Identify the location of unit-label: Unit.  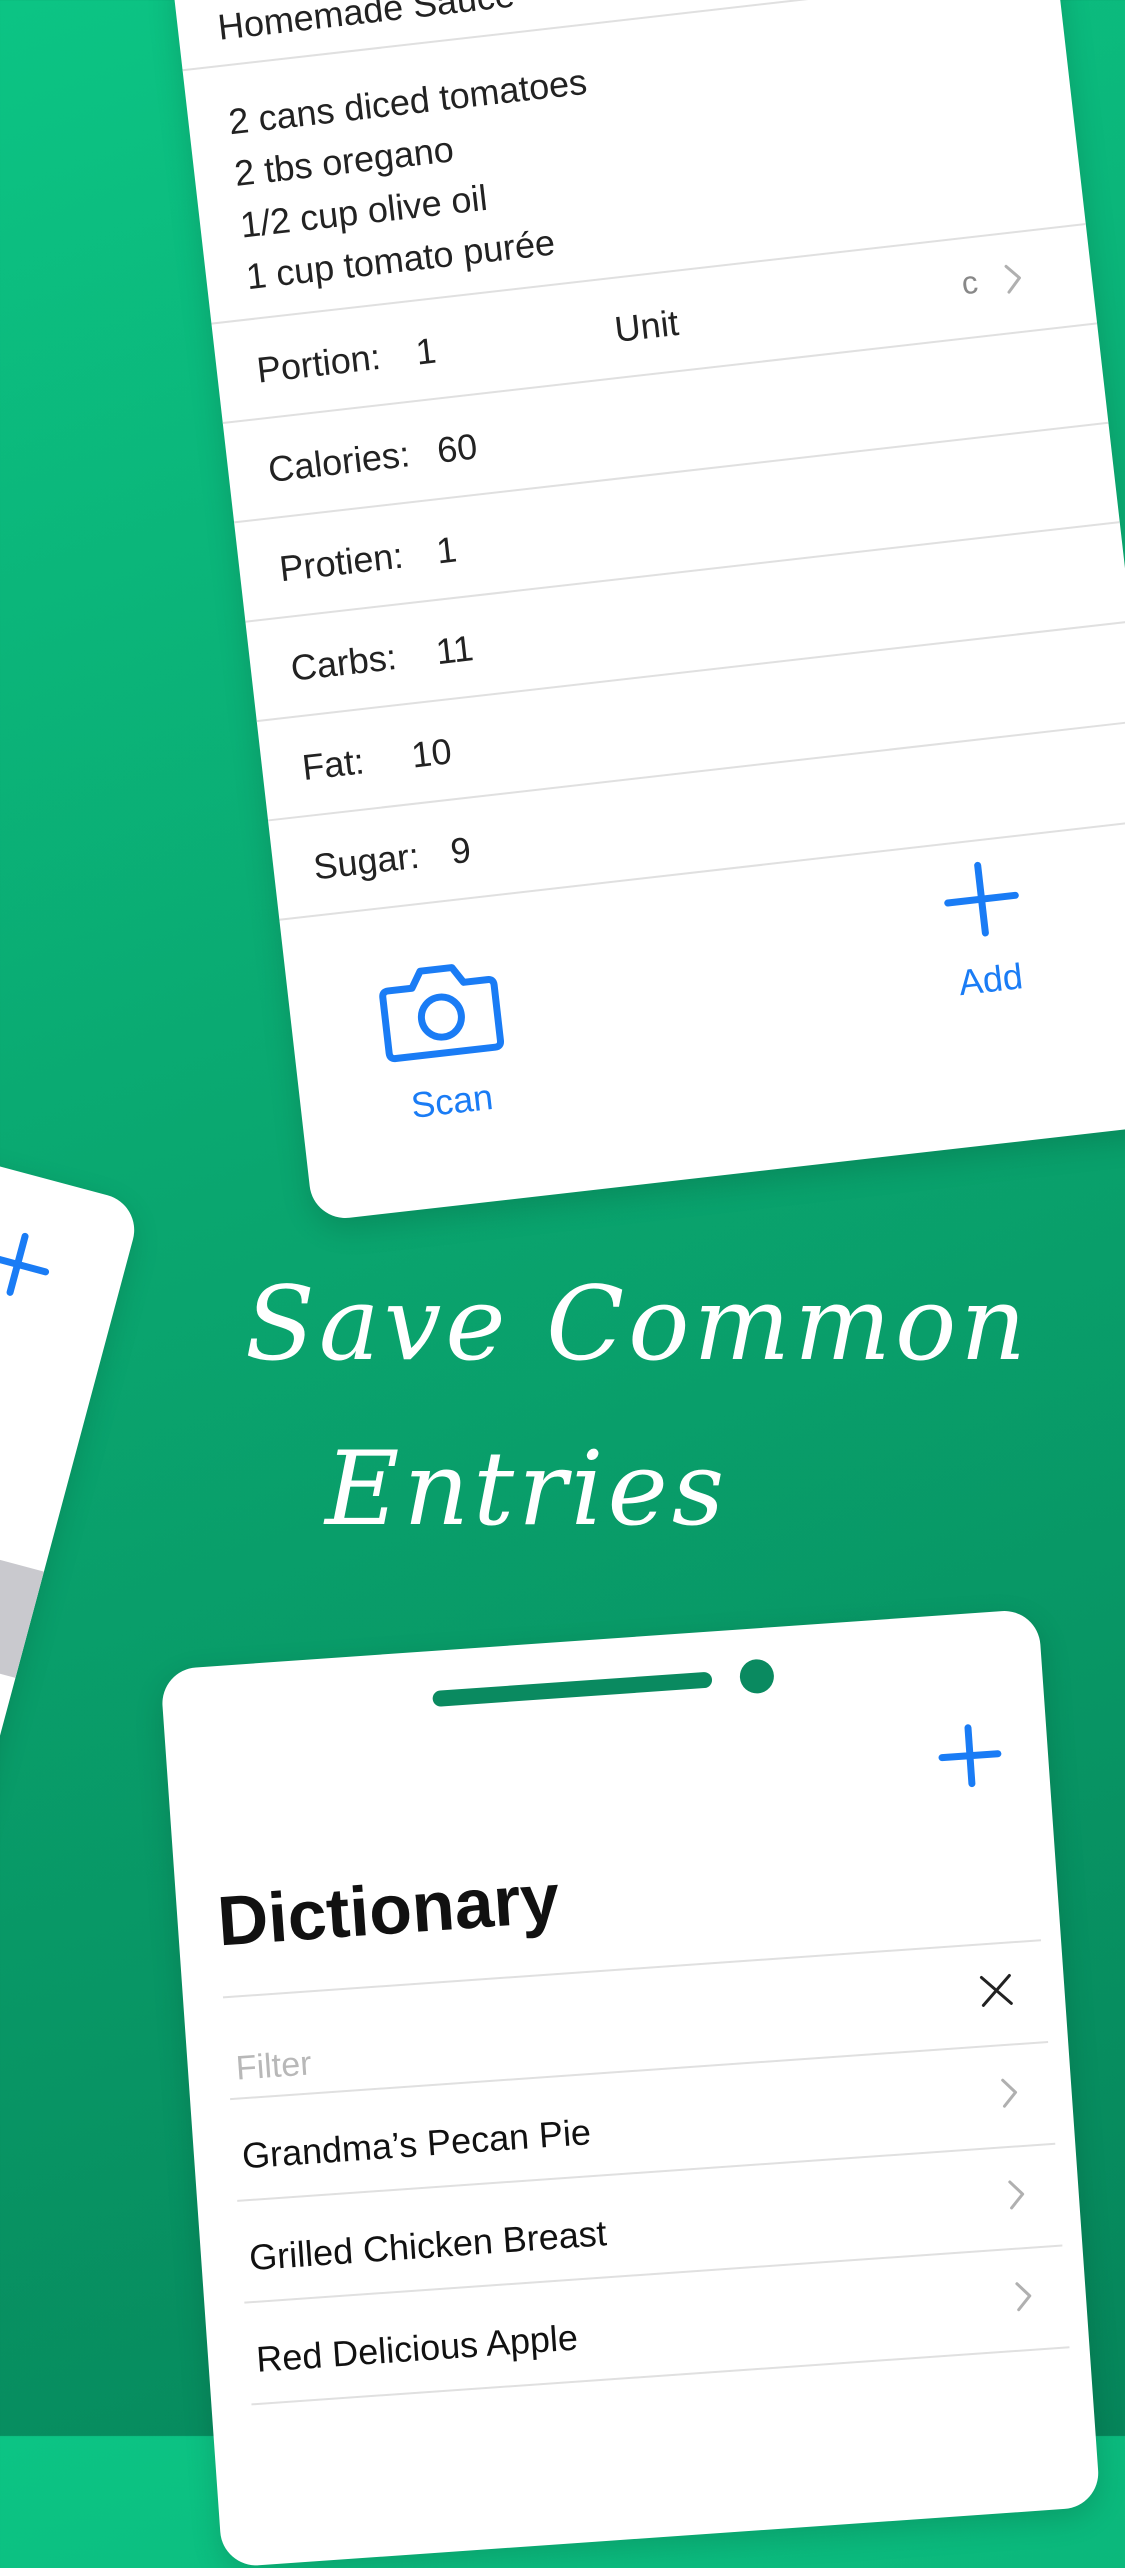
(646, 325).